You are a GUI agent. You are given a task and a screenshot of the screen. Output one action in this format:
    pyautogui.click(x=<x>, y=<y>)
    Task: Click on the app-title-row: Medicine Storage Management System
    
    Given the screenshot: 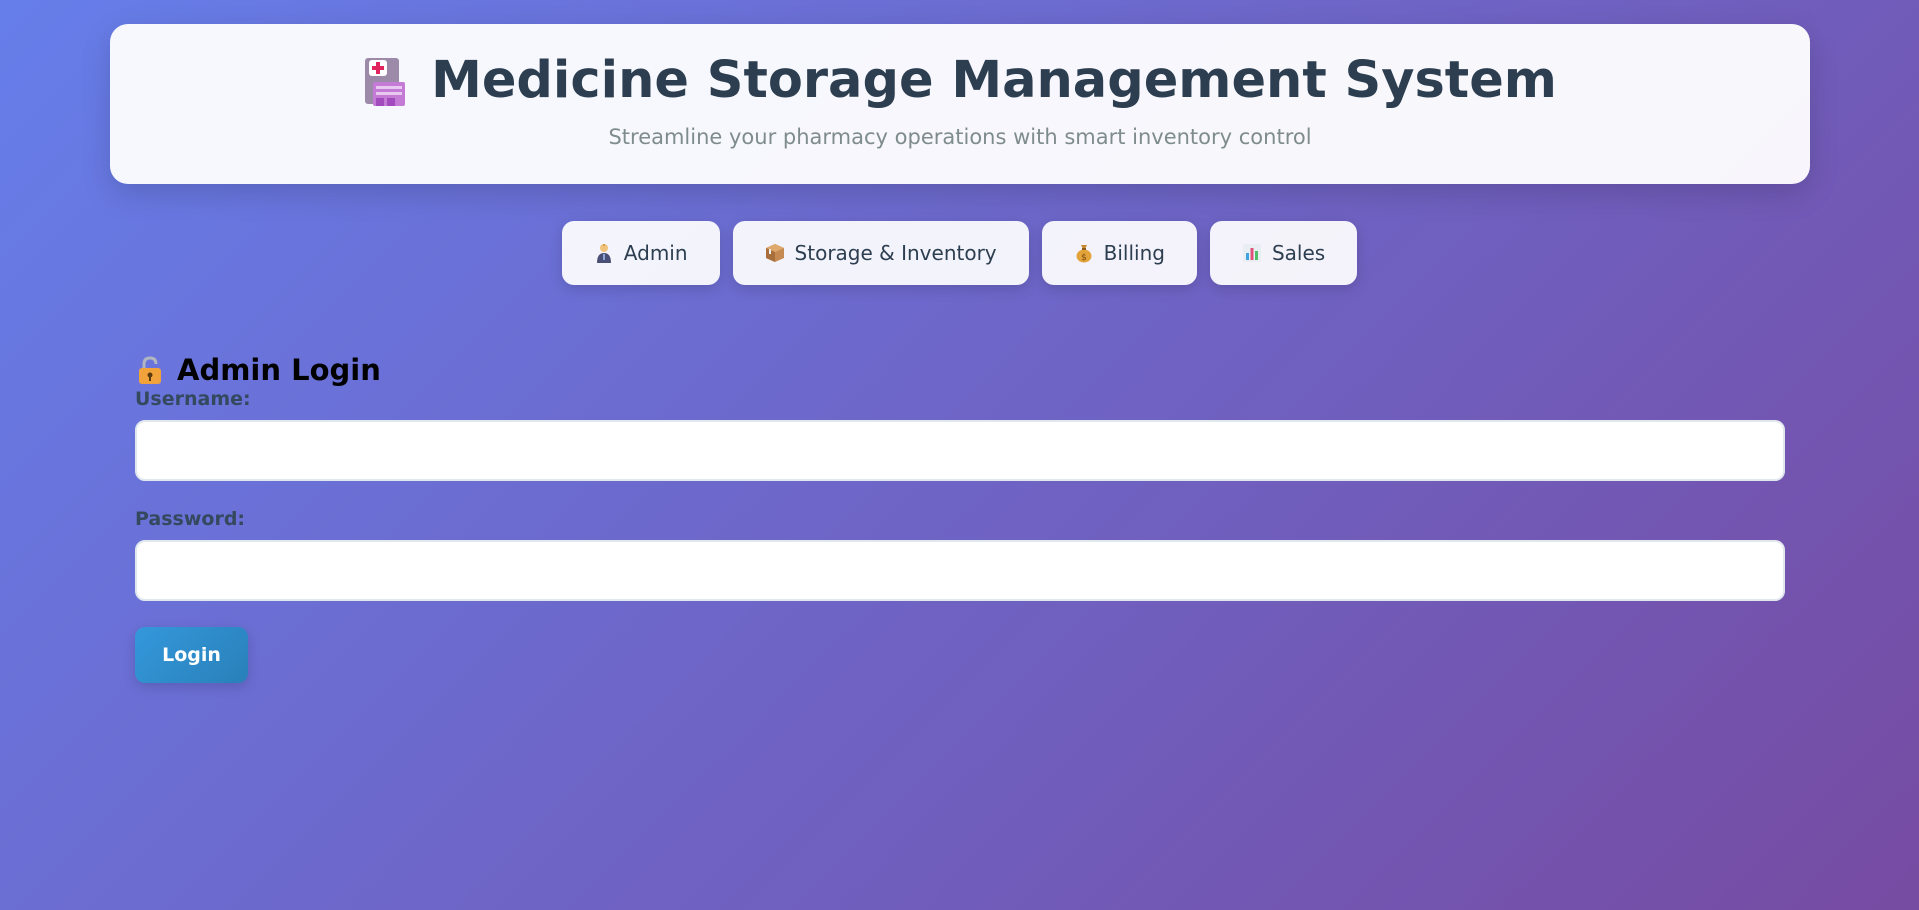 What is the action you would take?
    pyautogui.click(x=960, y=67)
    